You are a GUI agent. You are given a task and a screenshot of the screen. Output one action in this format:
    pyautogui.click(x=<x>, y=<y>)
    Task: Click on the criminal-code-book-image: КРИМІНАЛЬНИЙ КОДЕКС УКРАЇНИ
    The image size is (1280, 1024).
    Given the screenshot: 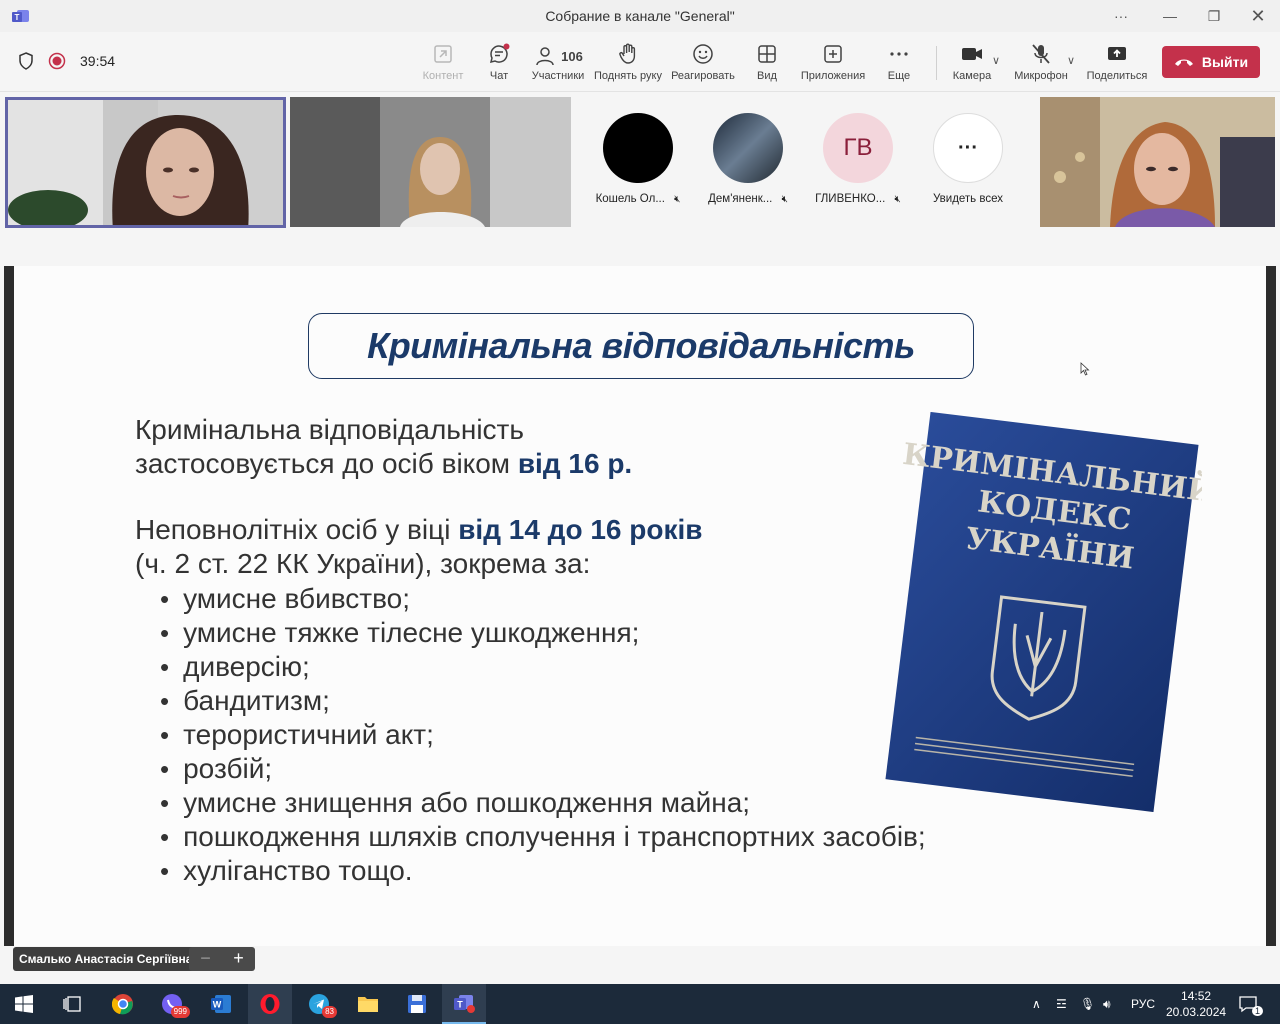 What is the action you would take?
    pyautogui.click(x=1043, y=612)
    